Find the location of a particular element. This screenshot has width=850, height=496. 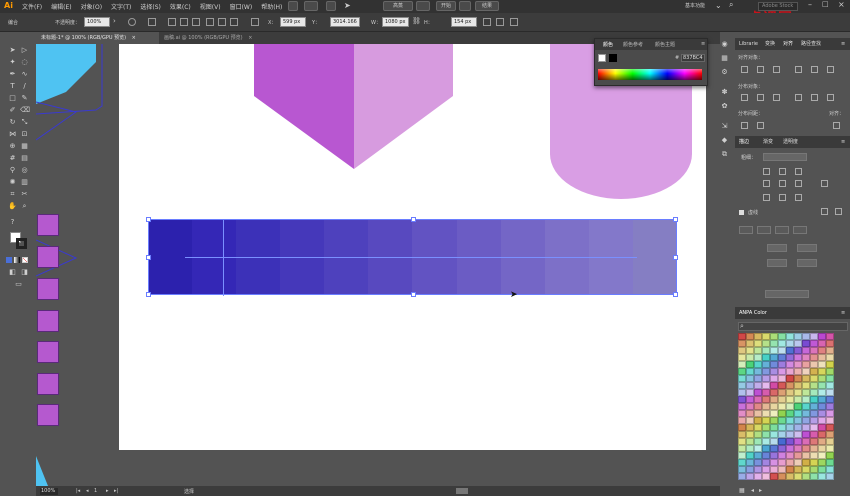

graph-tool-icon: ▥ is located at coordinates (24, 182).